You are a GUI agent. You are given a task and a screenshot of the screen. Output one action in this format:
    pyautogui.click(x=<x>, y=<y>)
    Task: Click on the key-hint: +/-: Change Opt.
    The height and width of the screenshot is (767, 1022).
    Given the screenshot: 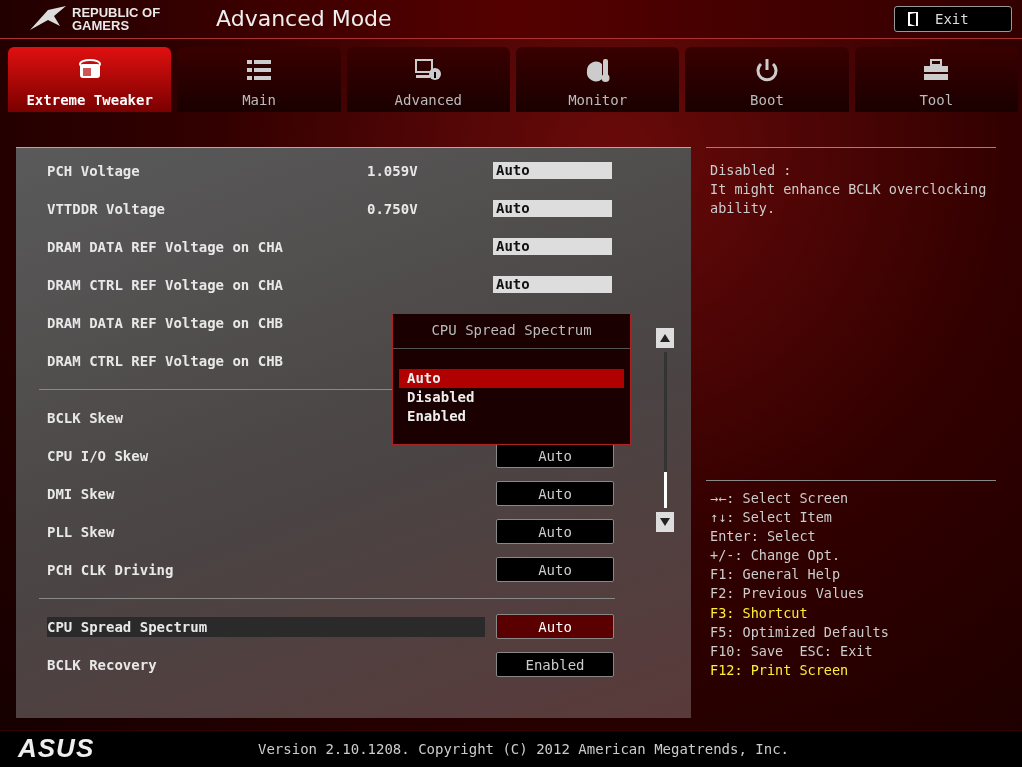 What is the action you would take?
    pyautogui.click(x=776, y=556)
    